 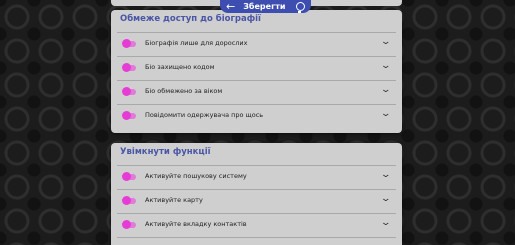 What do you see at coordinates (256, 241) in the screenshot?
I see `list-divider` at bounding box center [256, 241].